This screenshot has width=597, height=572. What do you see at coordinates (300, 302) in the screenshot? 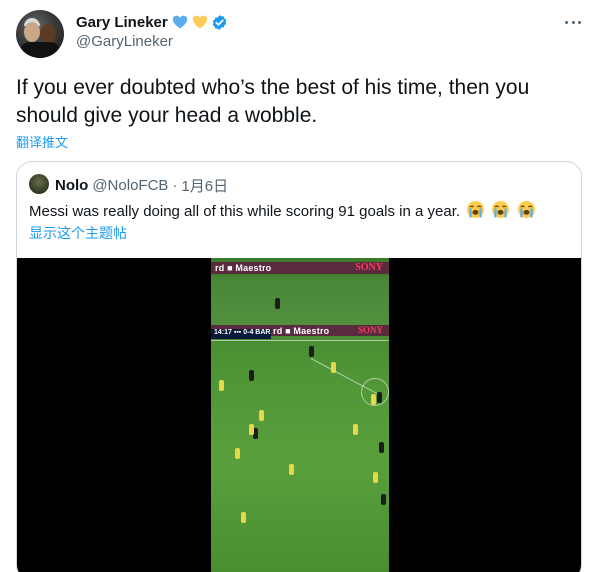
I see `pitch-blur` at bounding box center [300, 302].